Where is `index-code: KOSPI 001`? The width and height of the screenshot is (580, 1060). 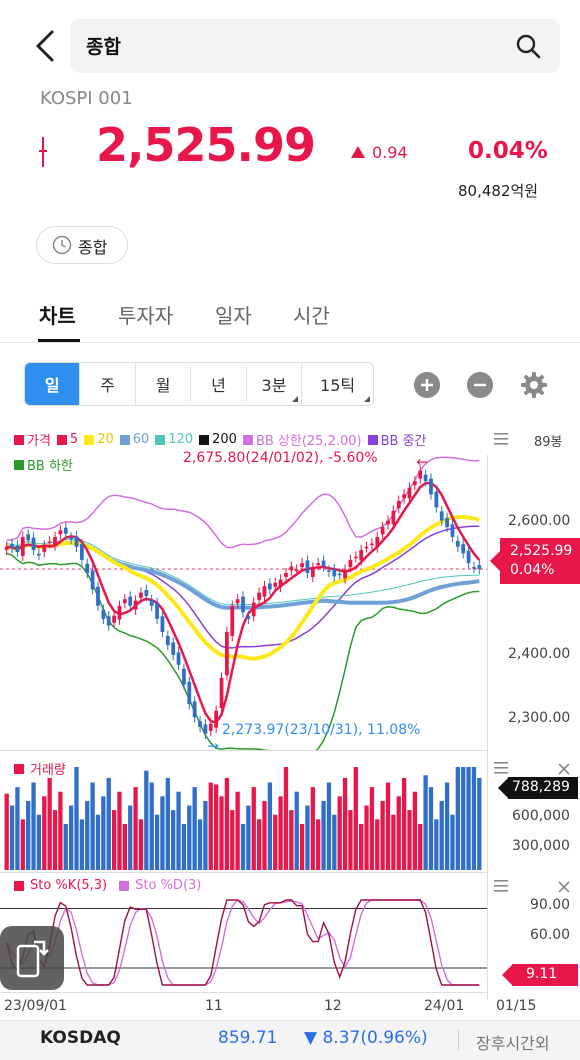 index-code: KOSPI 001 is located at coordinates (86, 98).